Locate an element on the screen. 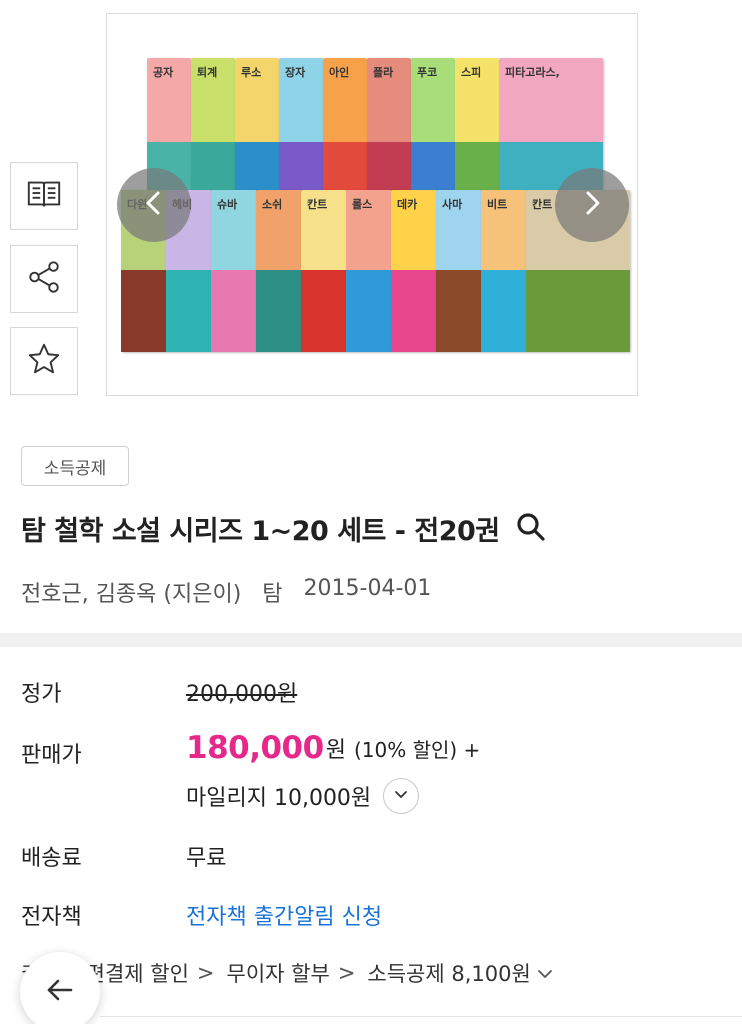 This screenshot has height=1024, width=742. arrow-left-icon is located at coordinates (60, 992).